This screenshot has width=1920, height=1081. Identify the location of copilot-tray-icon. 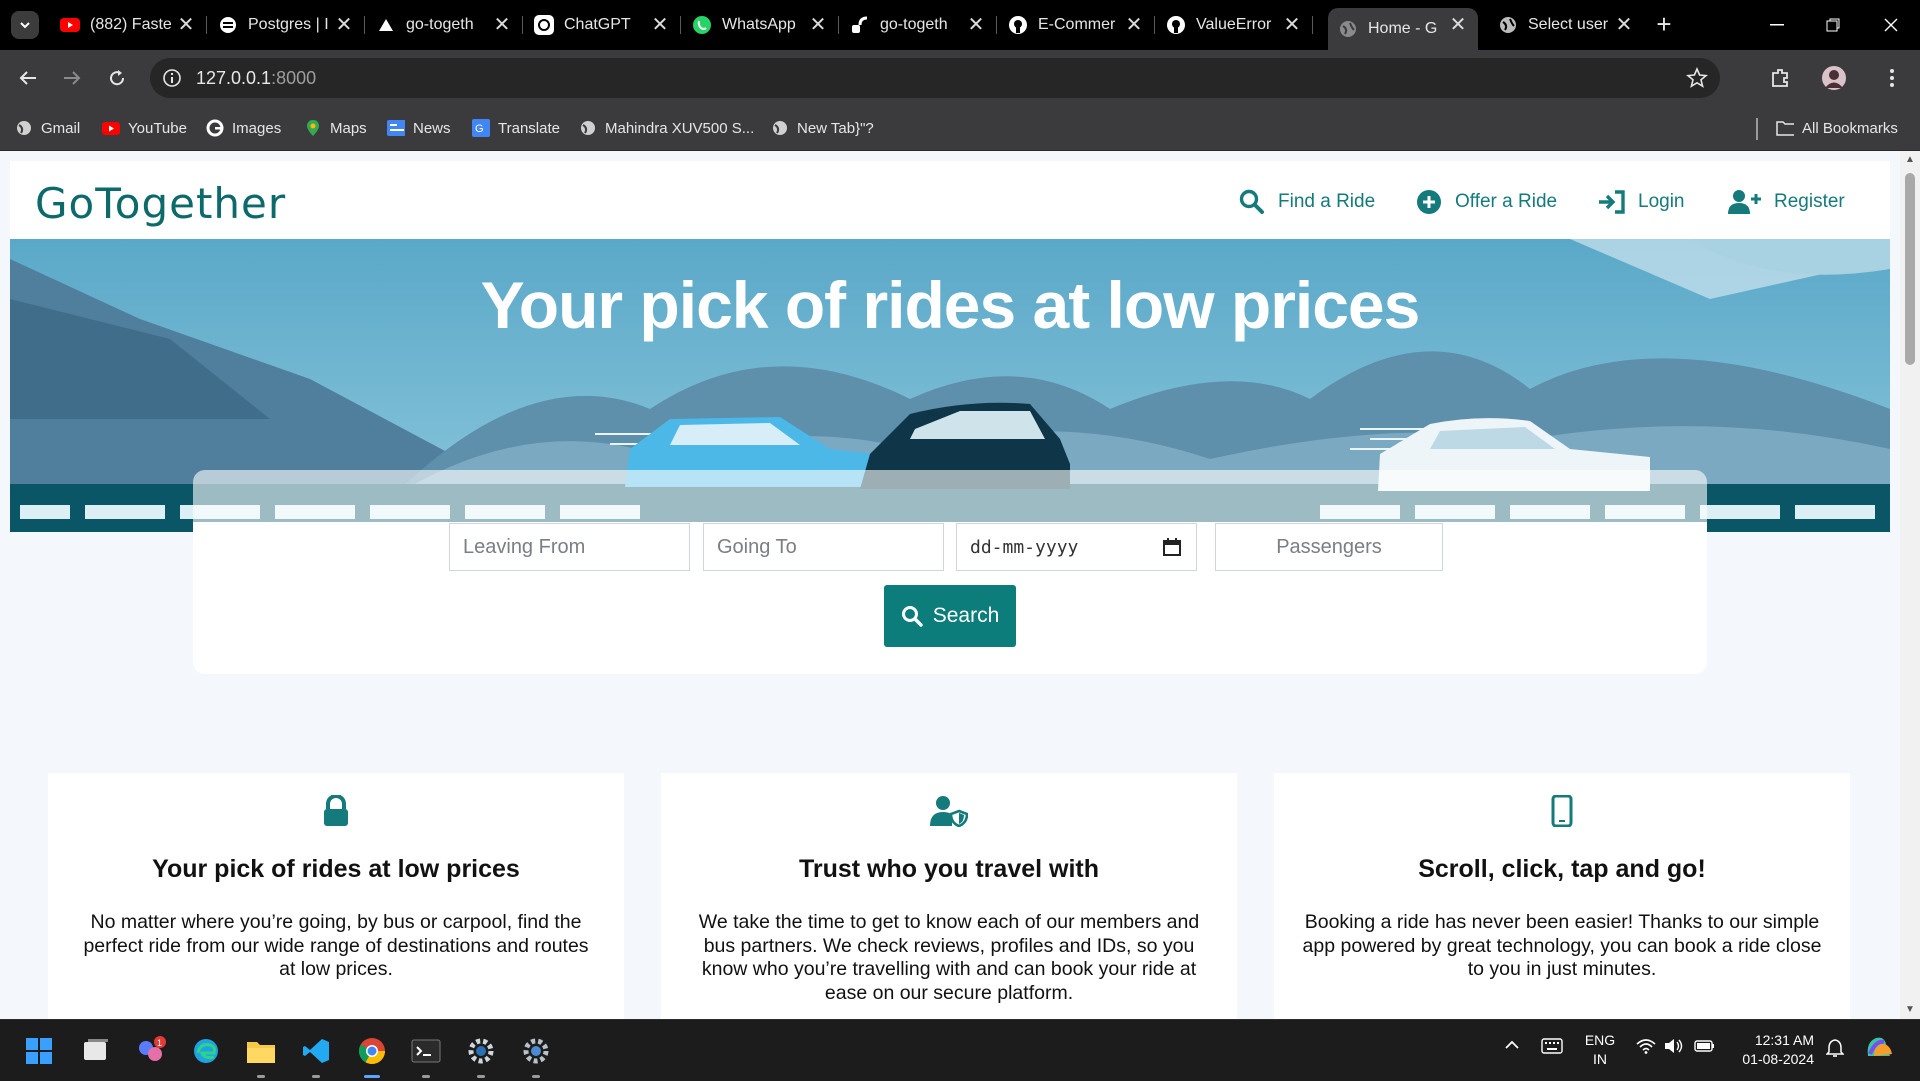
(1879, 1047).